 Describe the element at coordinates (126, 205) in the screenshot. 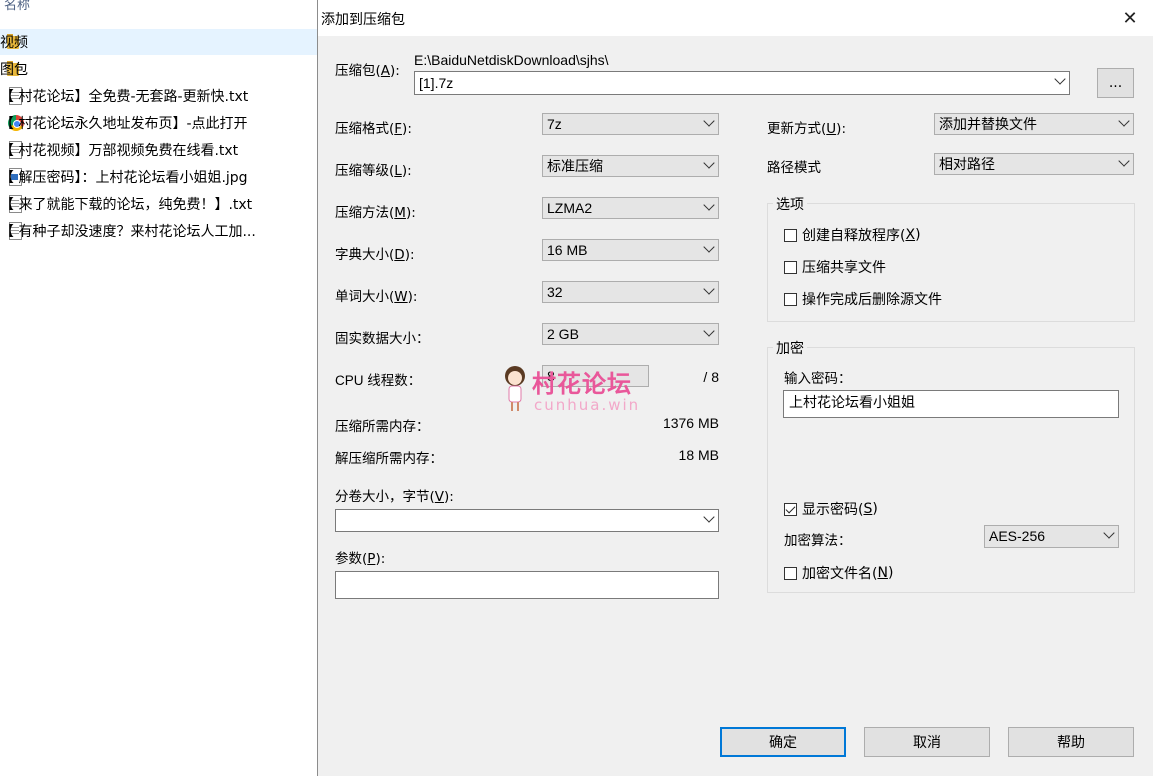

I see `file-name: 【 来了就能下载的论坛，纯免费！】.txt` at that location.